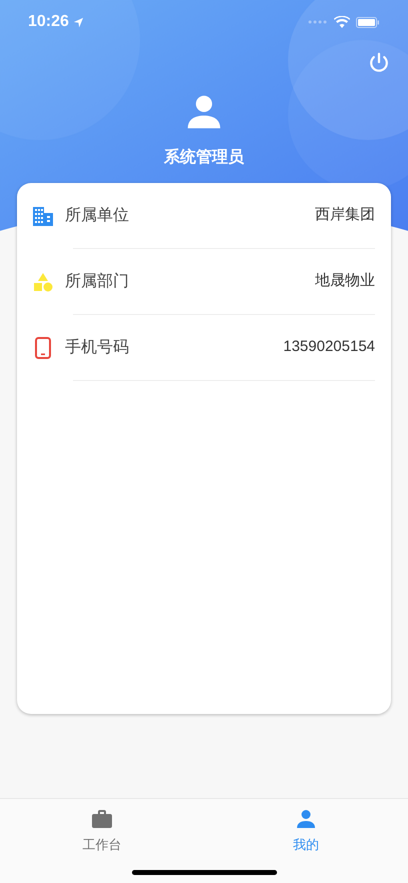  What do you see at coordinates (368, 22) in the screenshot?
I see `battery-icon` at bounding box center [368, 22].